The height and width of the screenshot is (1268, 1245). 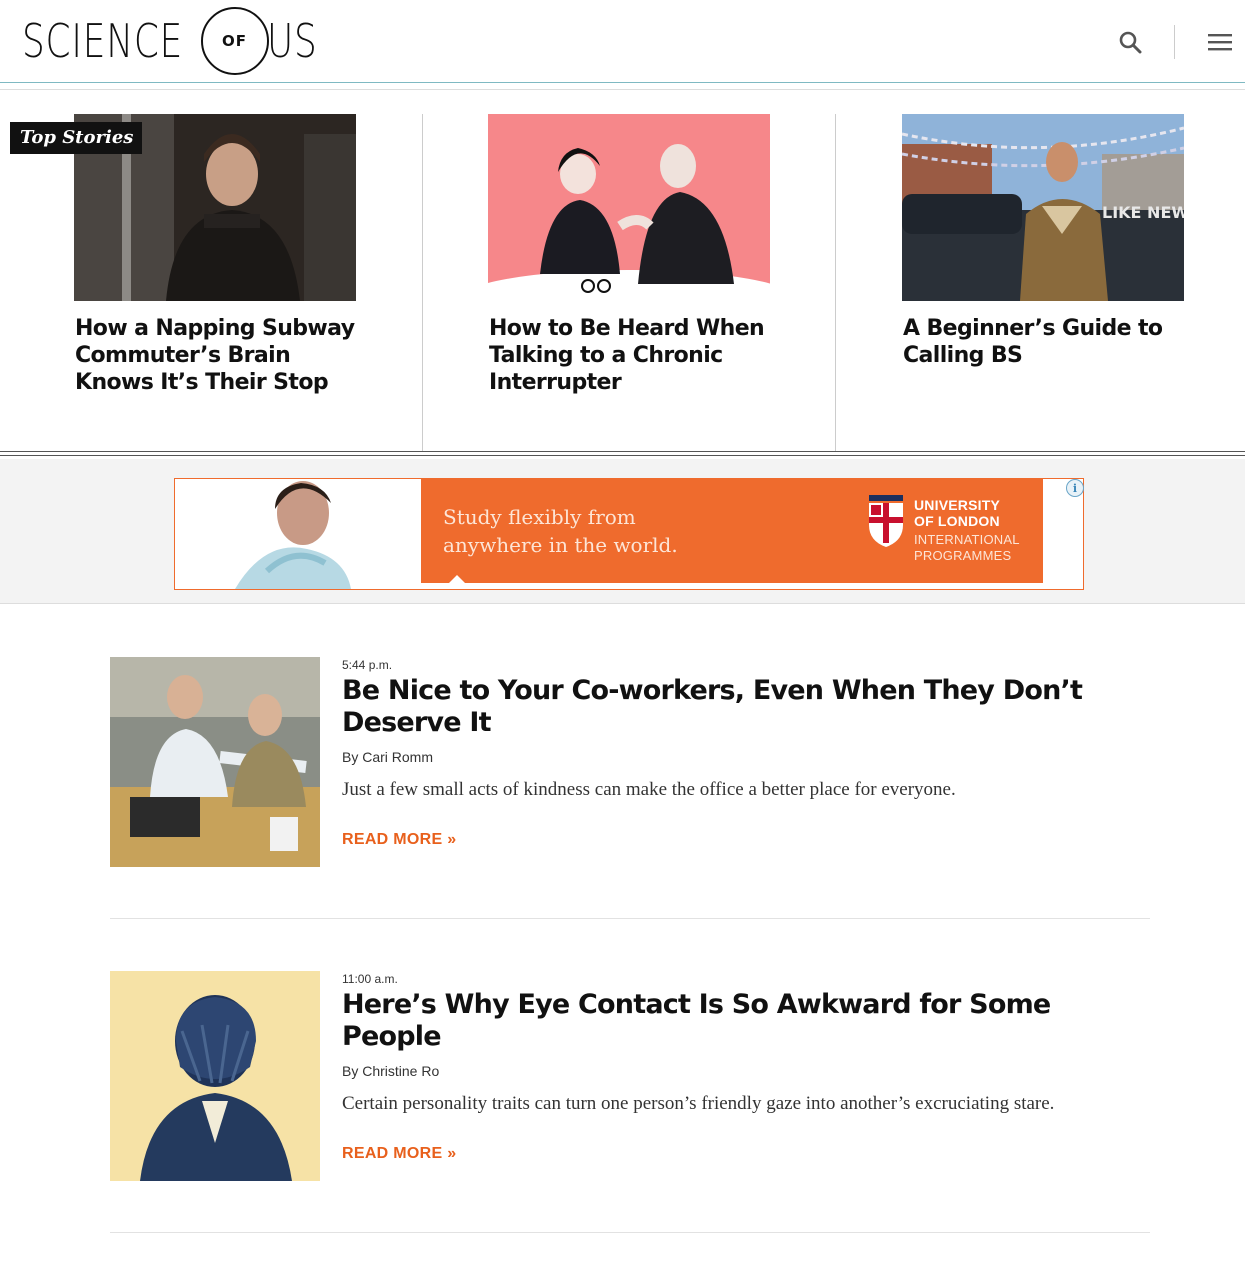 I want to click on ad-uni-line: PROGRAMMES, so click(x=963, y=555).